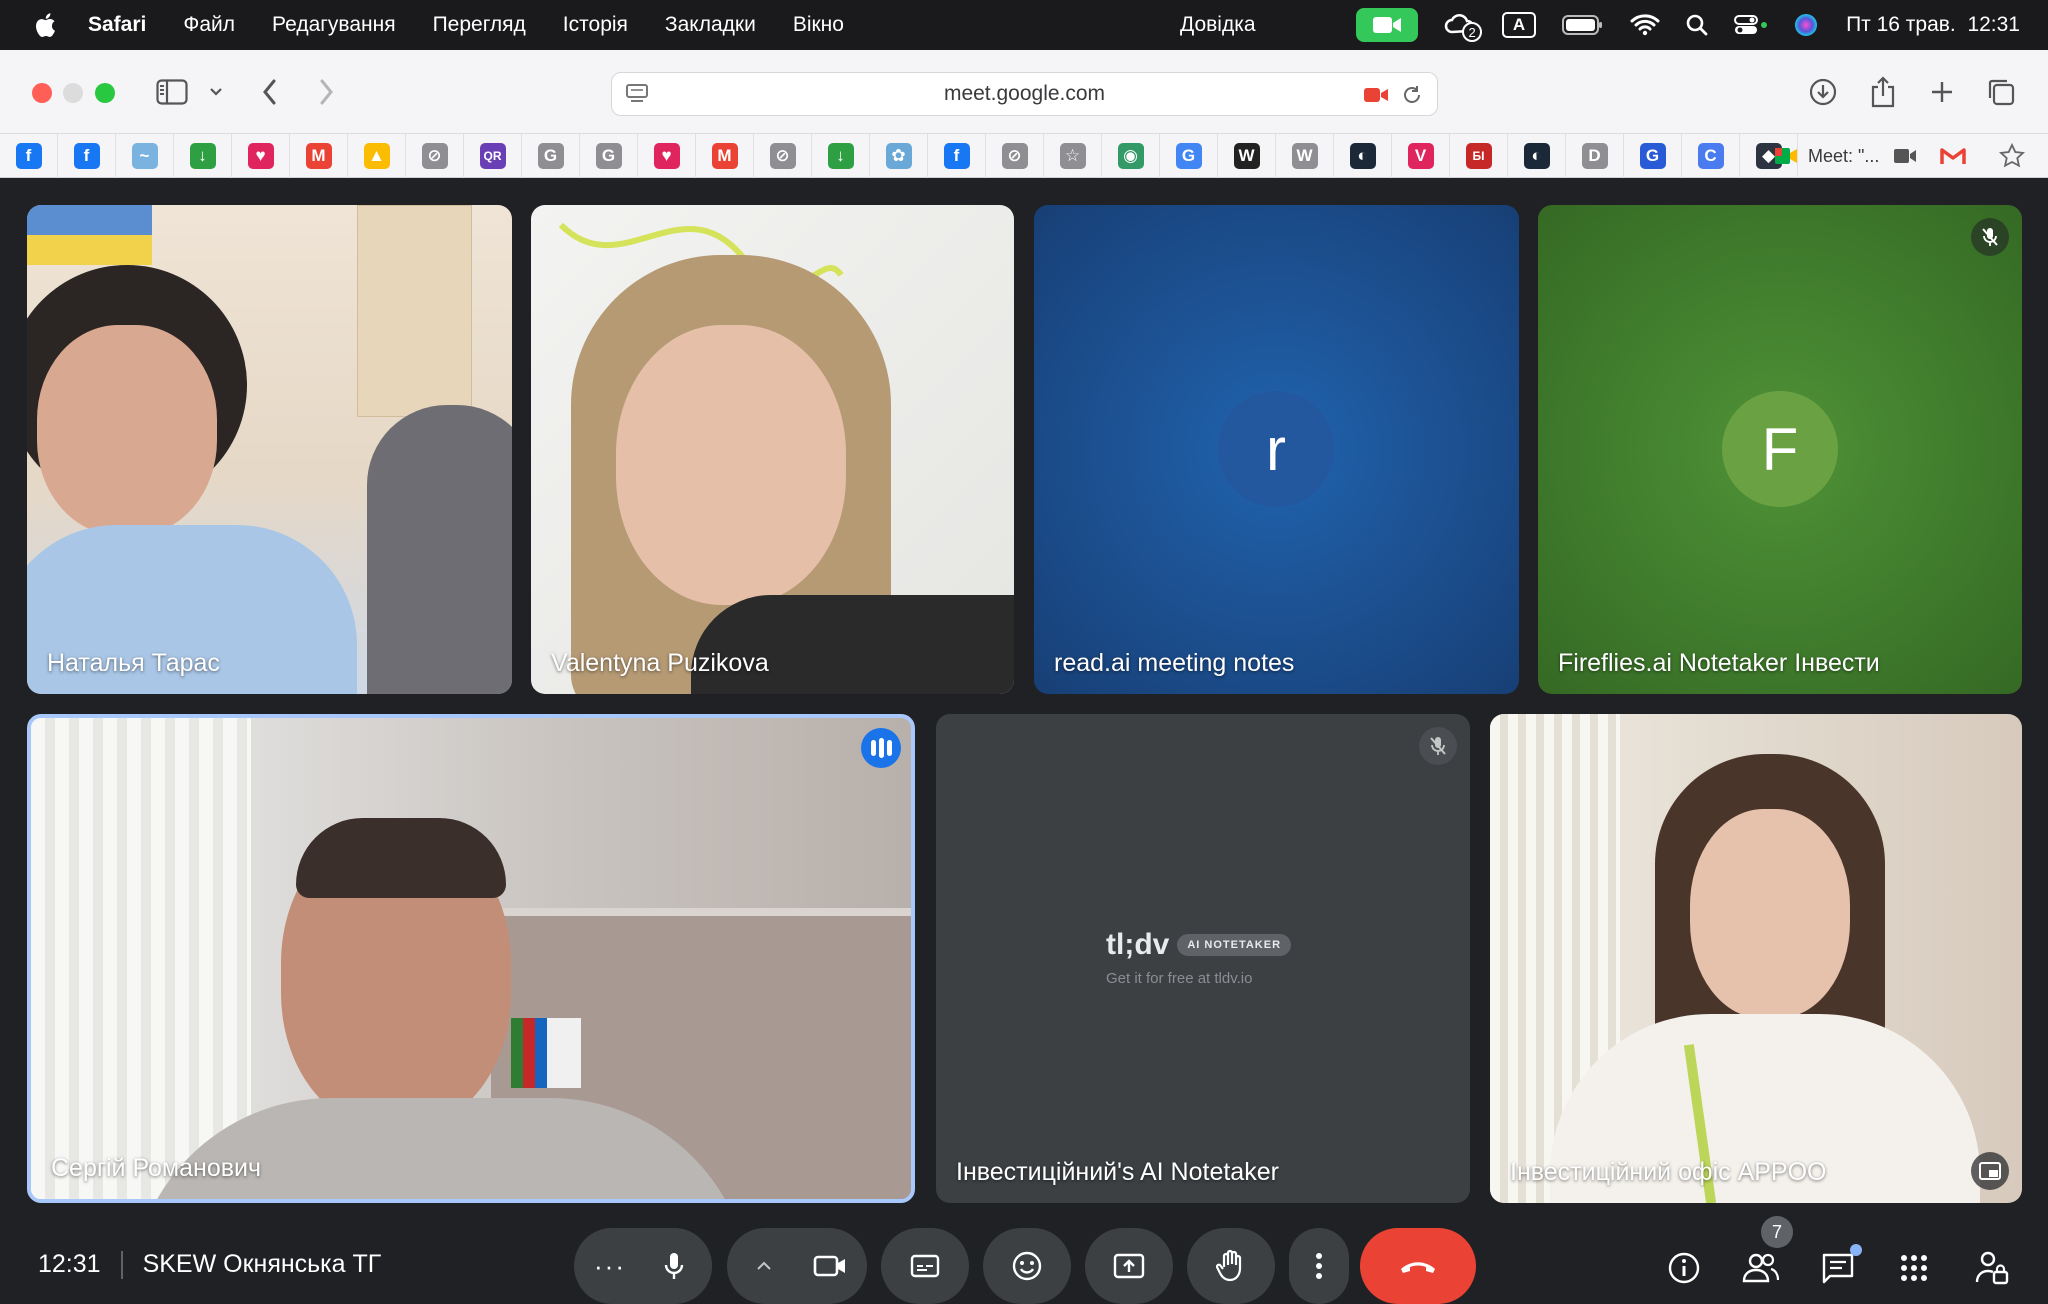 This screenshot has width=2048, height=1304. I want to click on facebook-icon: f, so click(956, 155).